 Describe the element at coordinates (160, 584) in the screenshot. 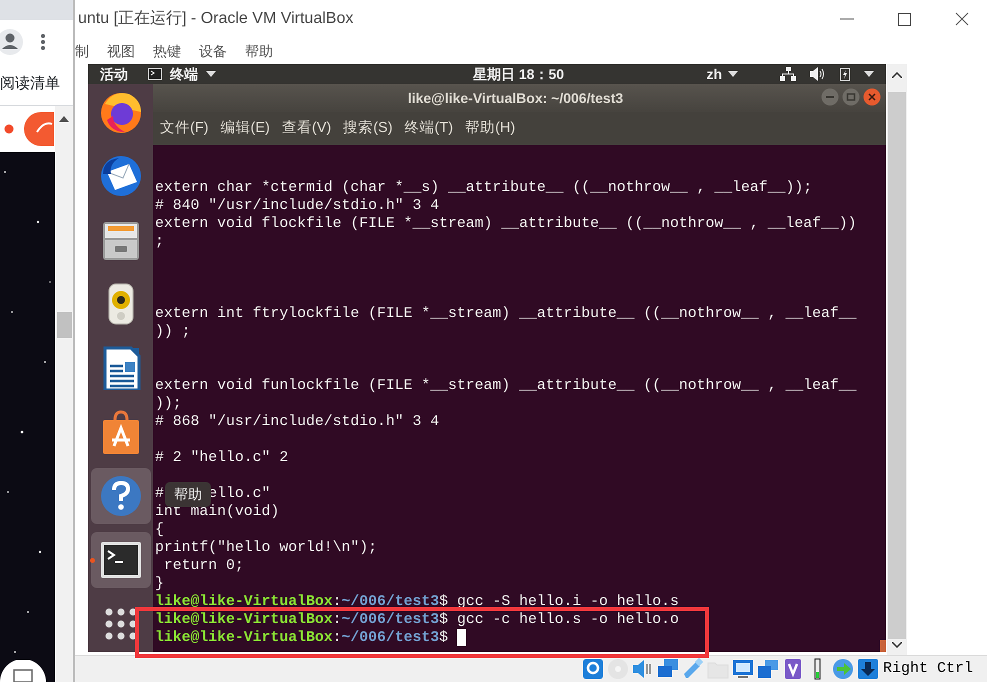

I see `code-line: }` at that location.